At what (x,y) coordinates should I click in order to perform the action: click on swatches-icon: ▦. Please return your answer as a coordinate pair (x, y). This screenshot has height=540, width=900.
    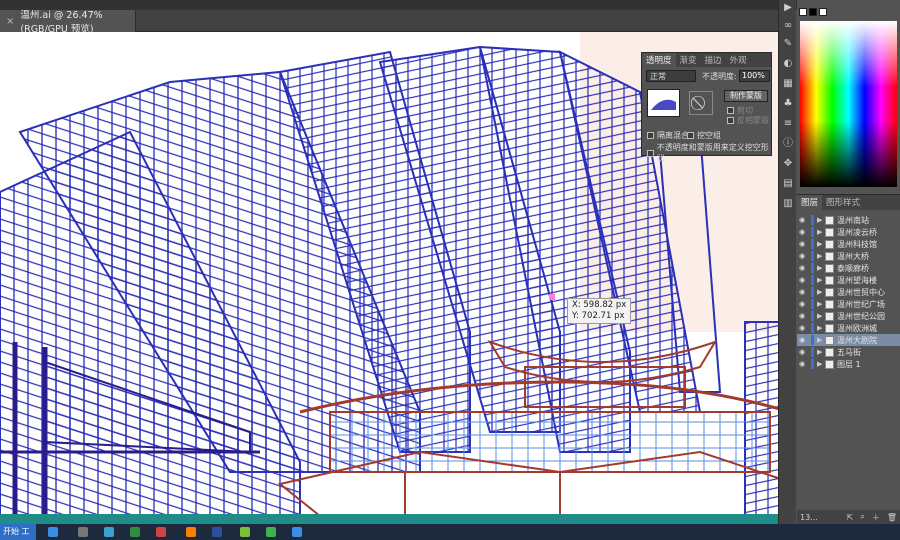
    Looking at the image, I should click on (788, 84).